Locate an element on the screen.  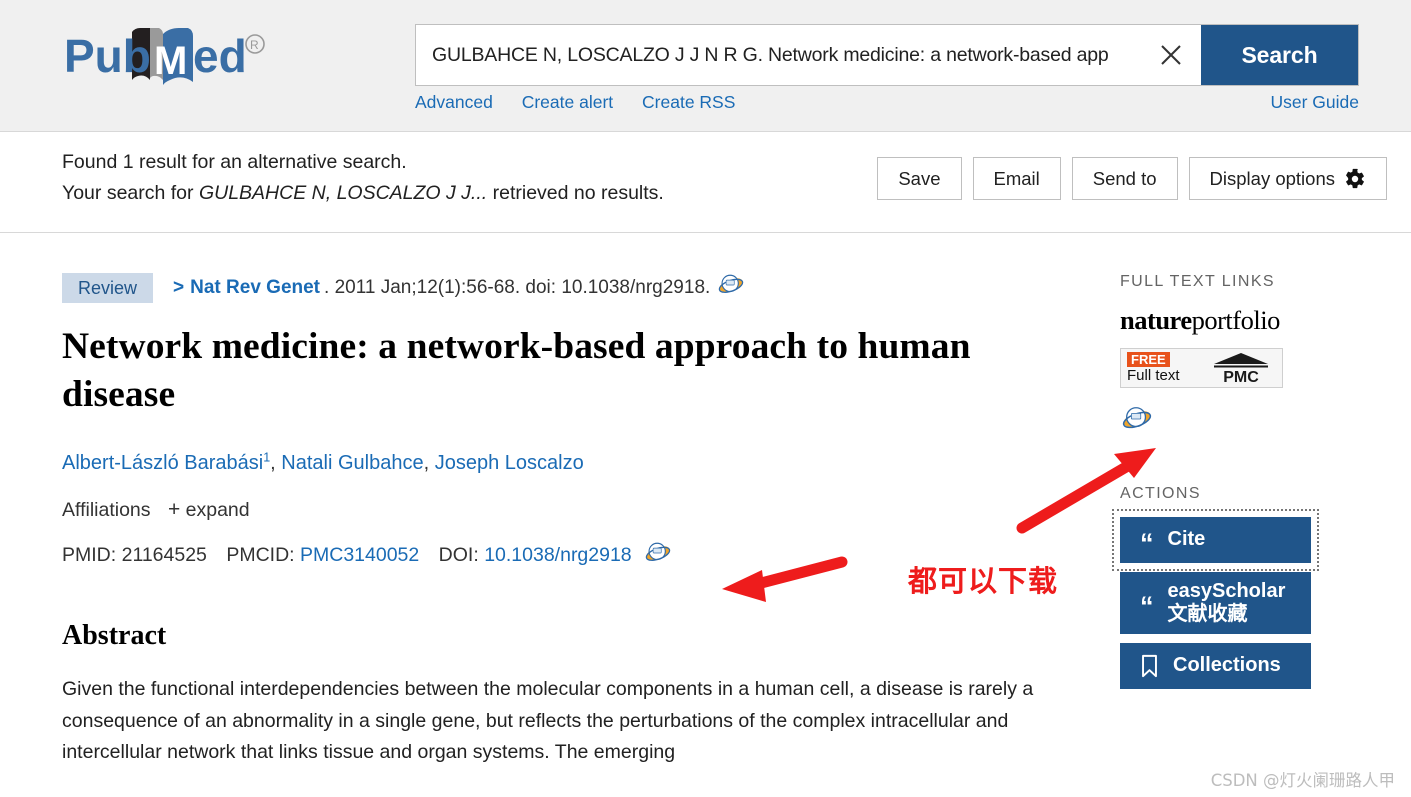
create-alert-link: Create alert is located at coordinates (567, 102).